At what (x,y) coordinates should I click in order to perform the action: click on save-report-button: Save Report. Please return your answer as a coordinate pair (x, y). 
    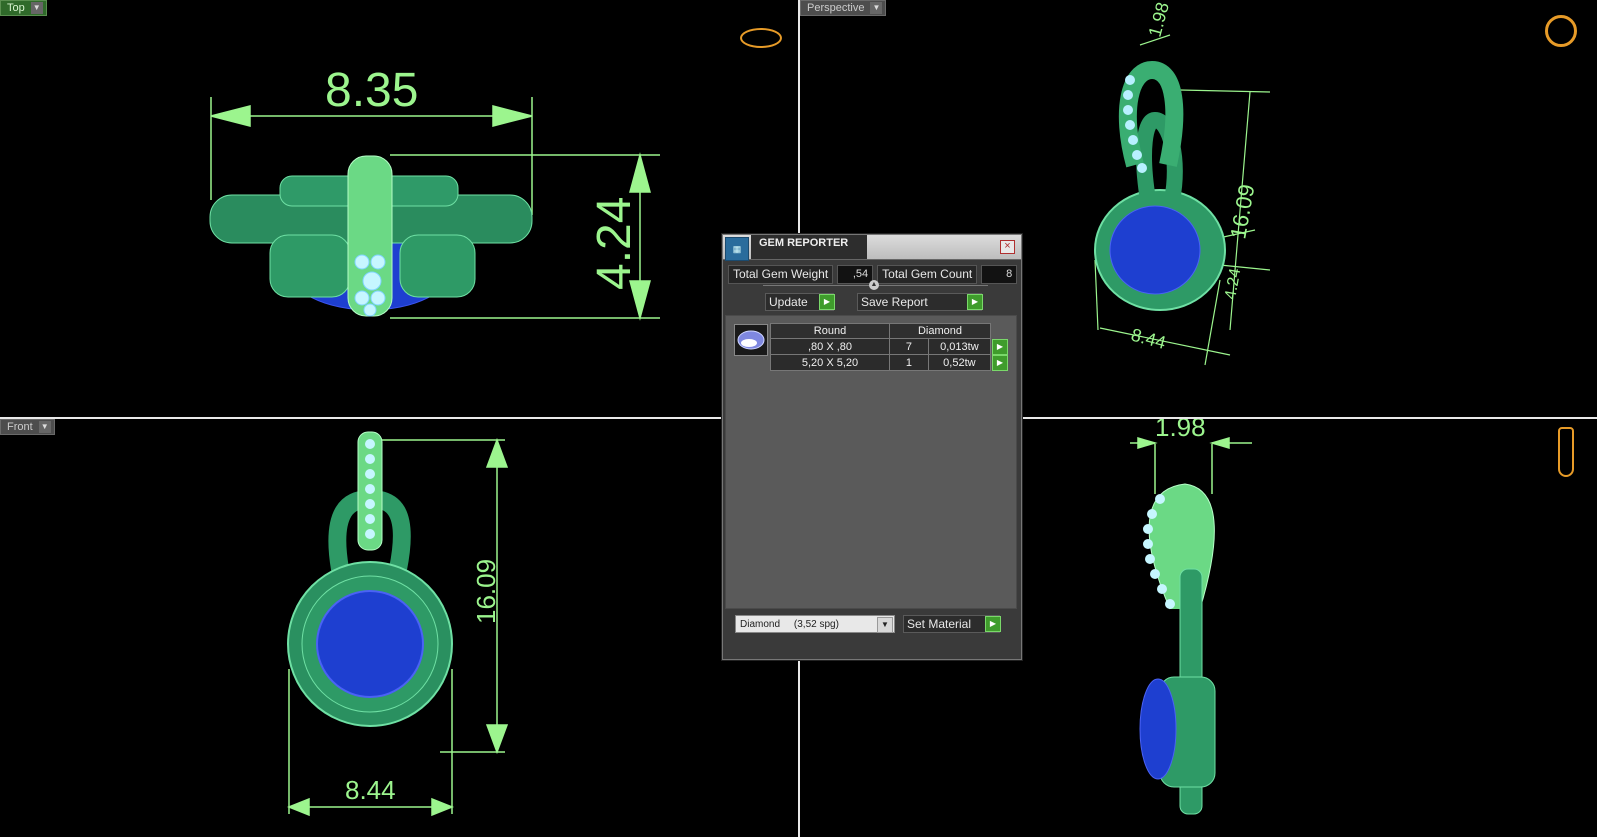
    Looking at the image, I should click on (919, 302).